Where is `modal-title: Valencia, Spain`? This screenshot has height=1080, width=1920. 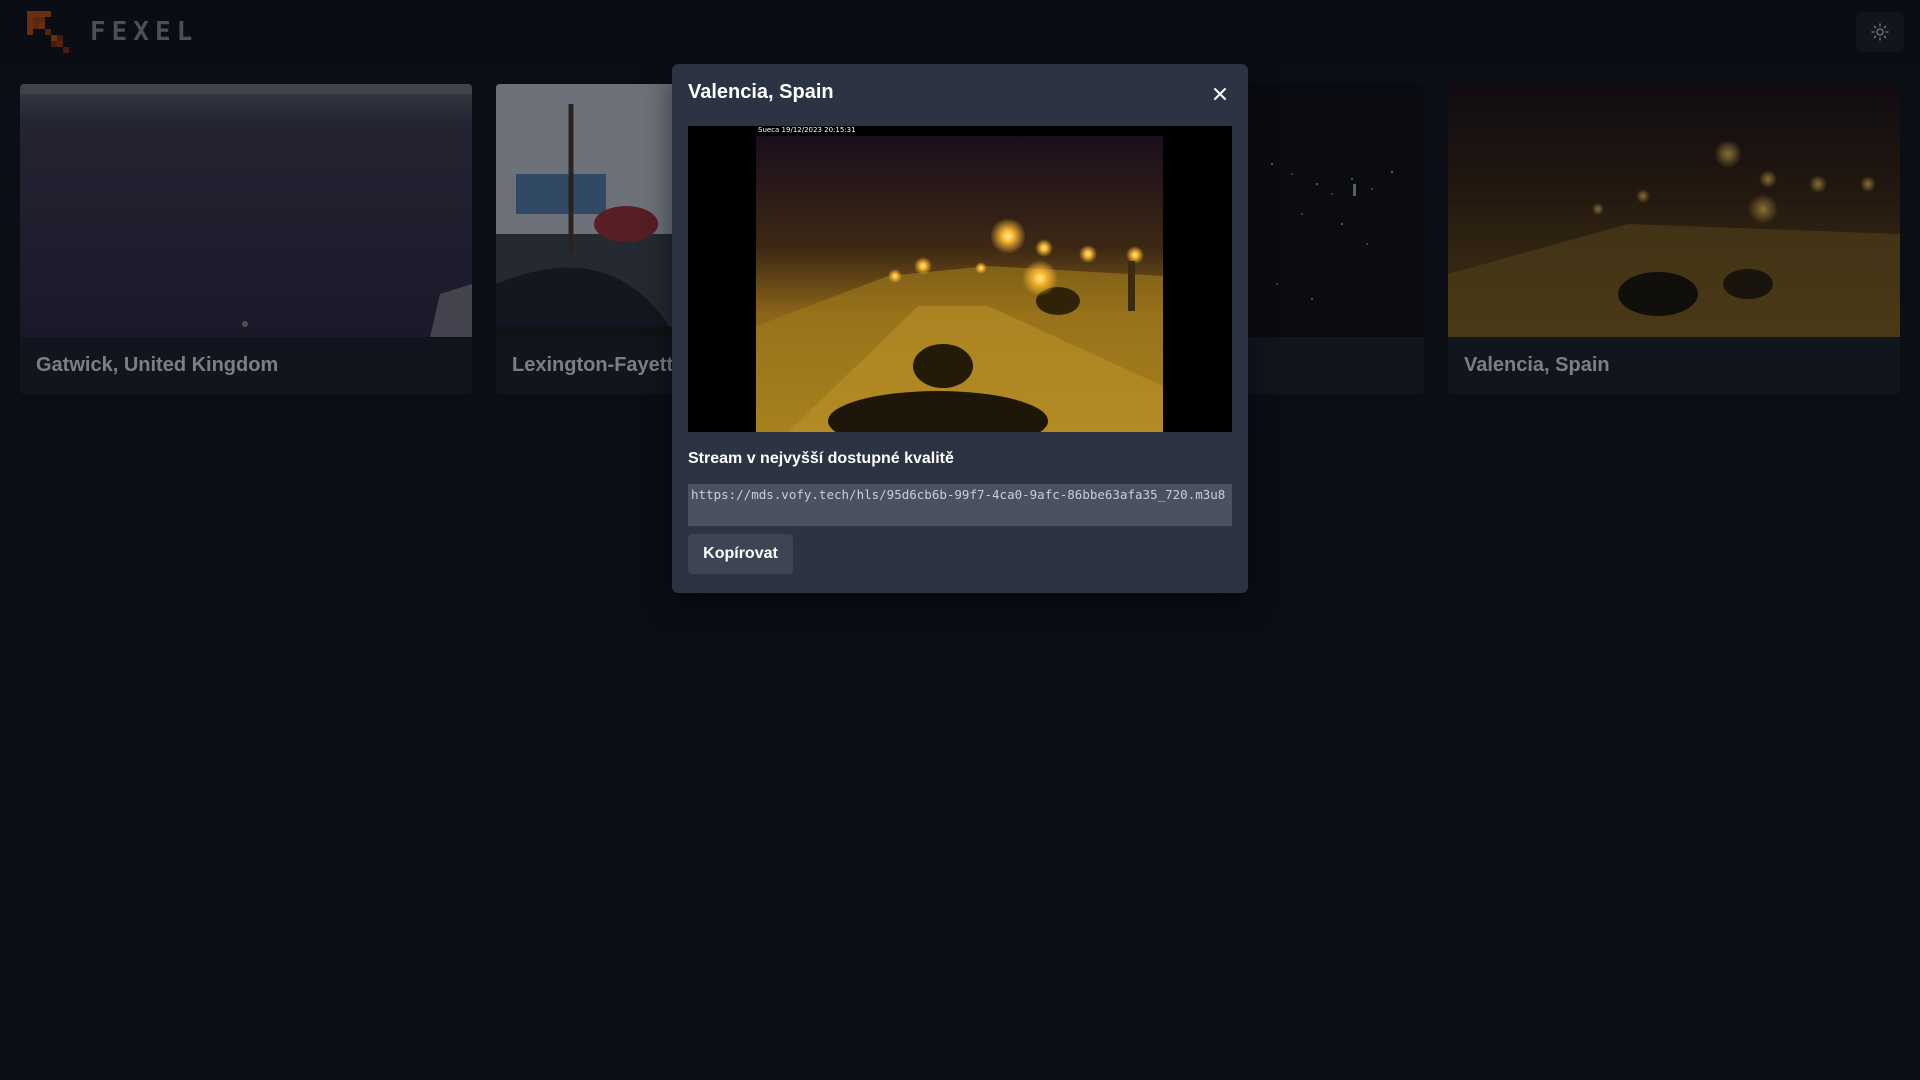
modal-title: Valencia, Spain is located at coordinates (761, 92).